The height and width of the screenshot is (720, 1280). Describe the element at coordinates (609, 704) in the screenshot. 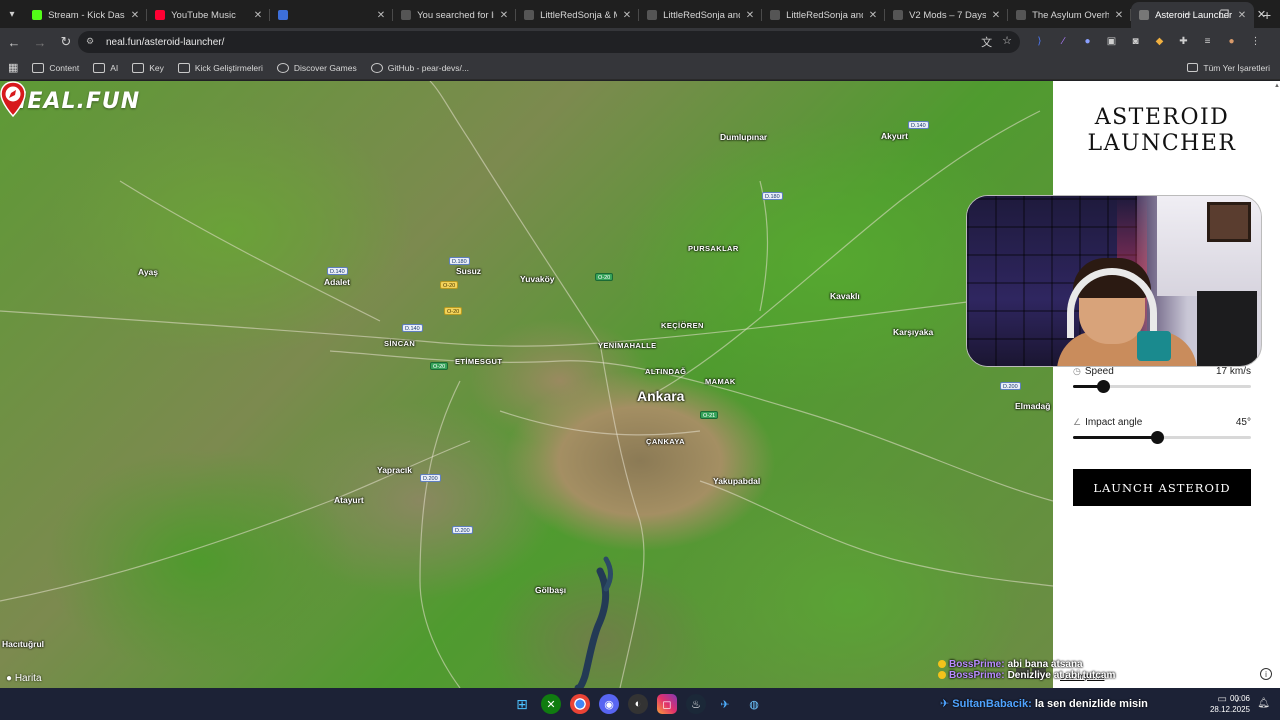

I see `discord-icon: ◉` at that location.